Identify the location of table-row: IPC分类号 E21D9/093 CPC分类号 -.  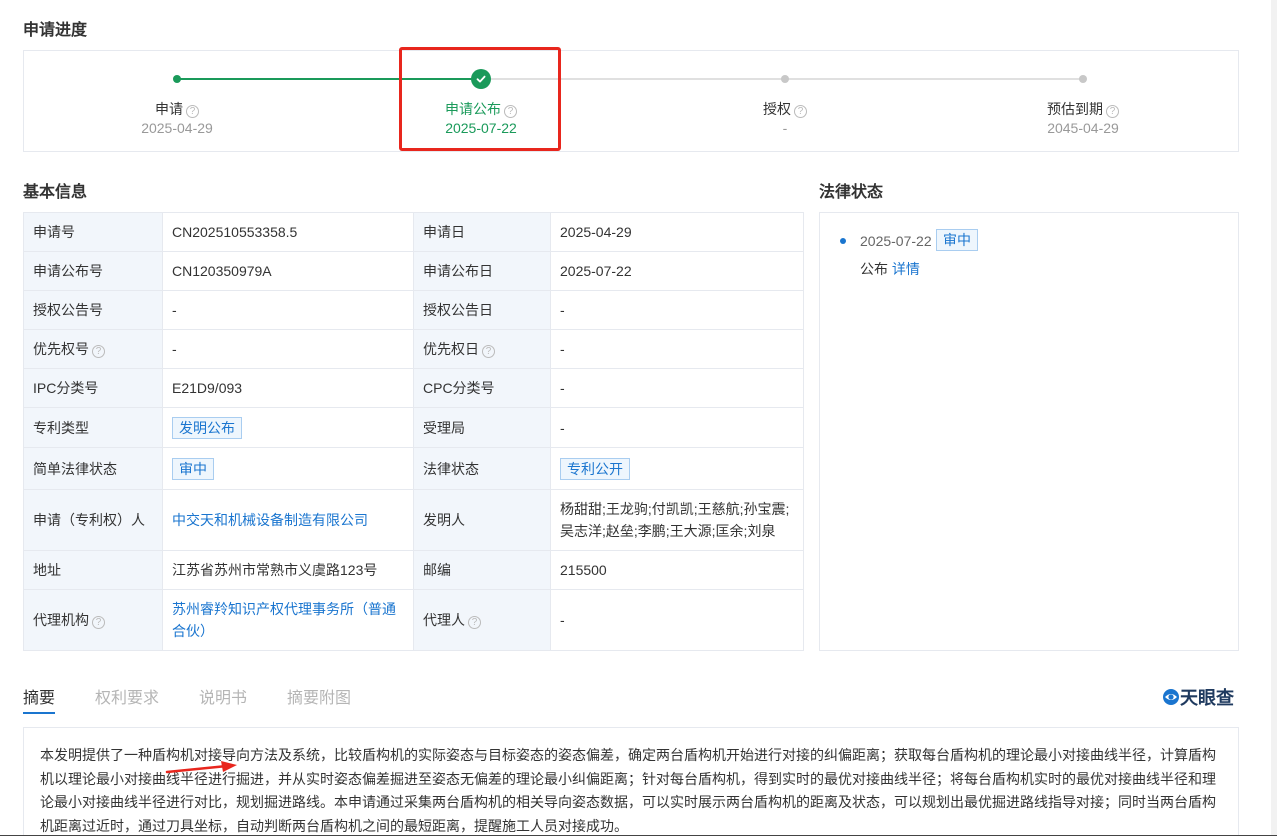
(413, 388).